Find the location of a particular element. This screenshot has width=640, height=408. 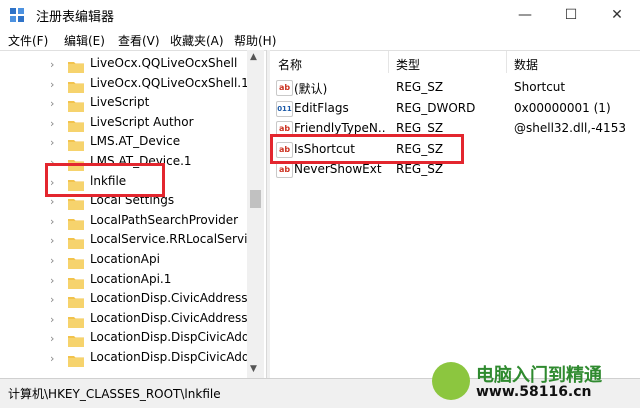

value-name: EditFlags is located at coordinates (321, 107).